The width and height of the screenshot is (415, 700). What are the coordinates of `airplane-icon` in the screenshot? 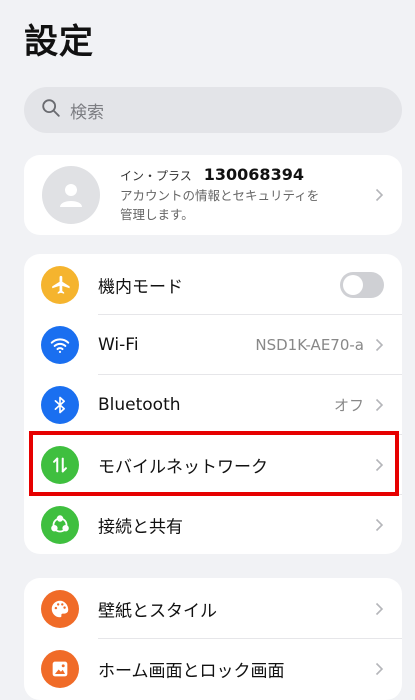 It's located at (60, 285).